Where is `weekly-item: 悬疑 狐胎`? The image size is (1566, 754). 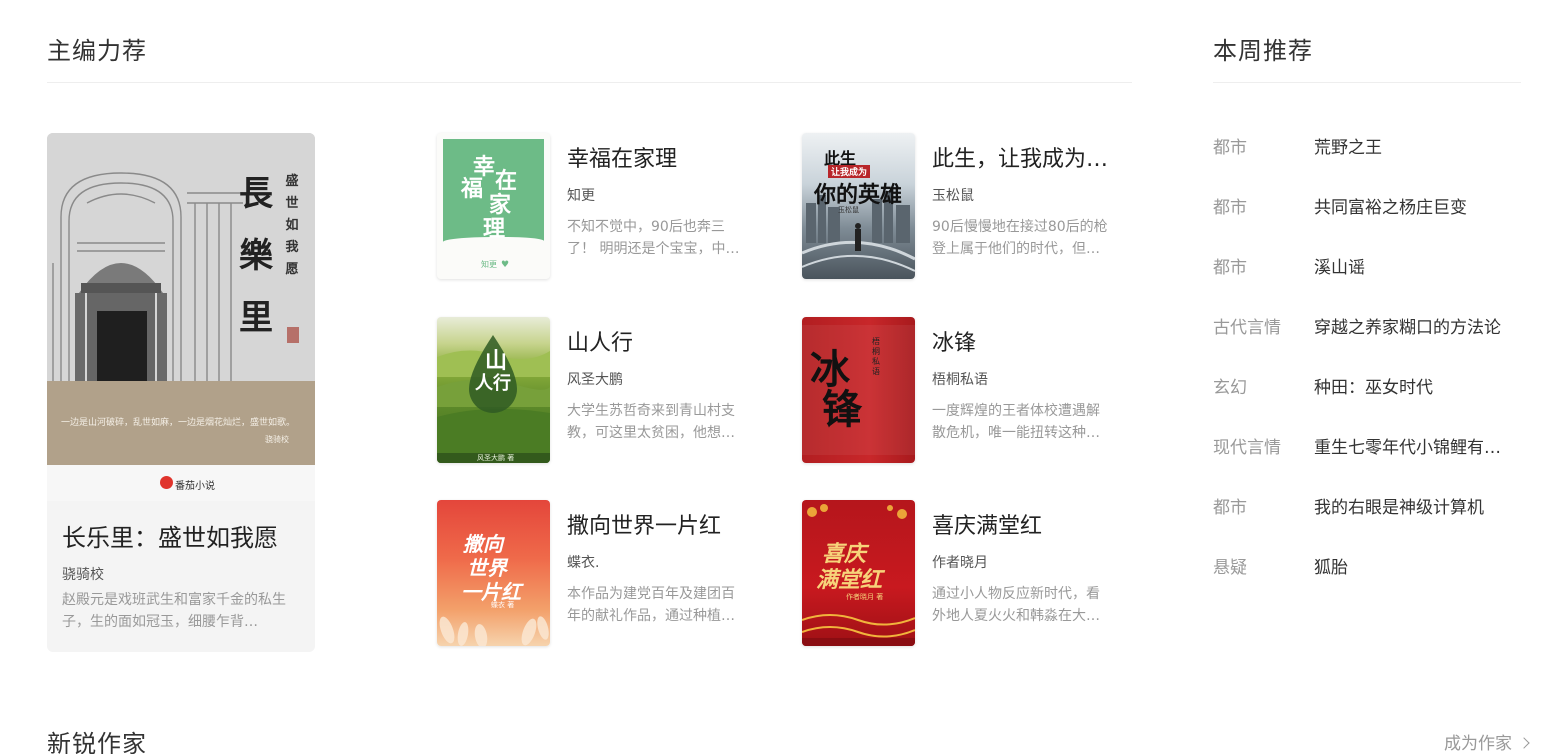 weekly-item: 悬疑 狐胎 is located at coordinates (1368, 573).